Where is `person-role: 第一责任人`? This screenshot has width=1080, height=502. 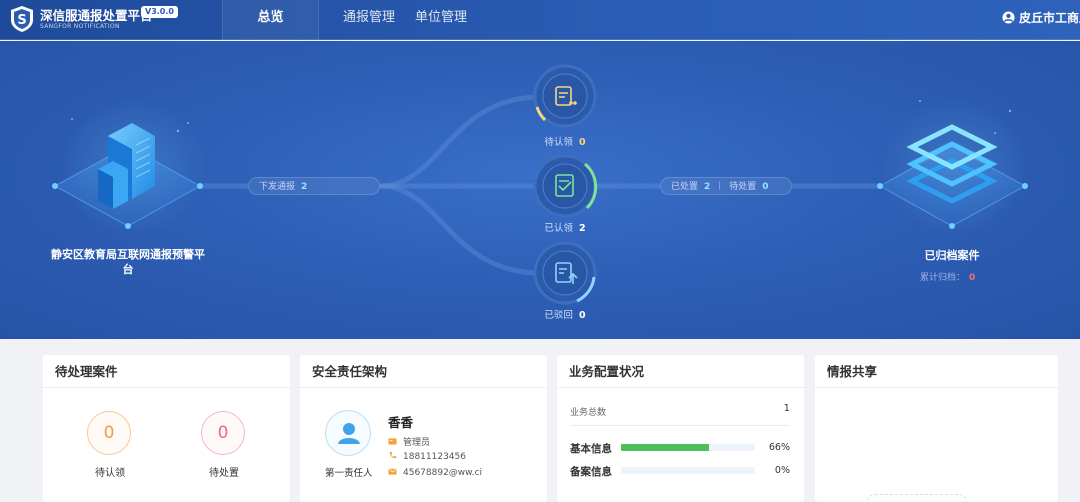
person-role: 第一责任人 is located at coordinates (349, 473).